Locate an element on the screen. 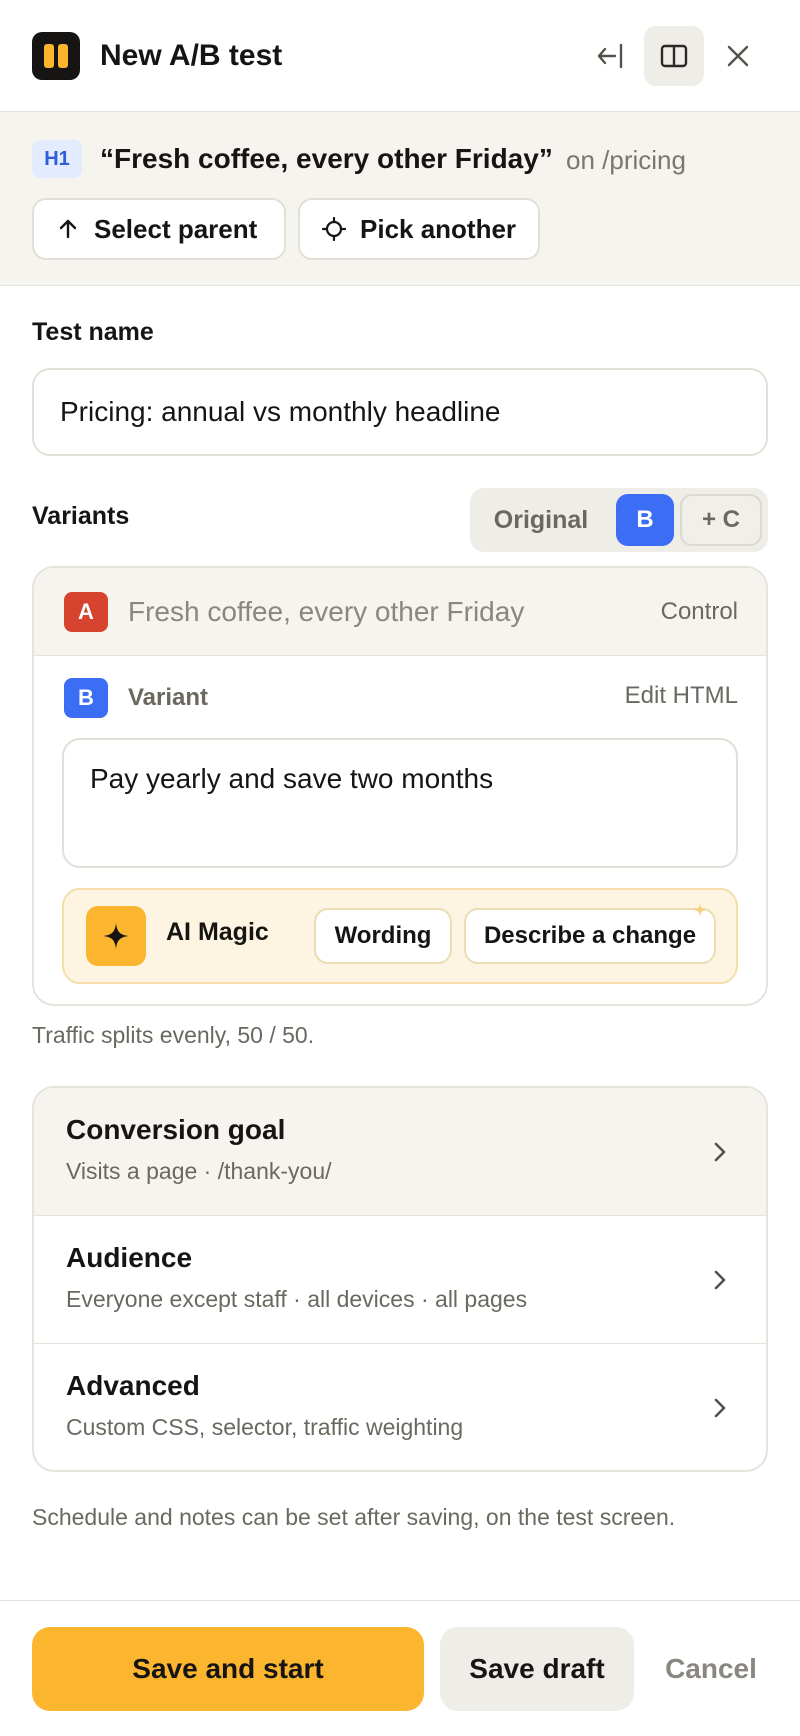 The image size is (800, 1736). variant-b-text-input: Pay yearly and save two months is located at coordinates (400, 803).